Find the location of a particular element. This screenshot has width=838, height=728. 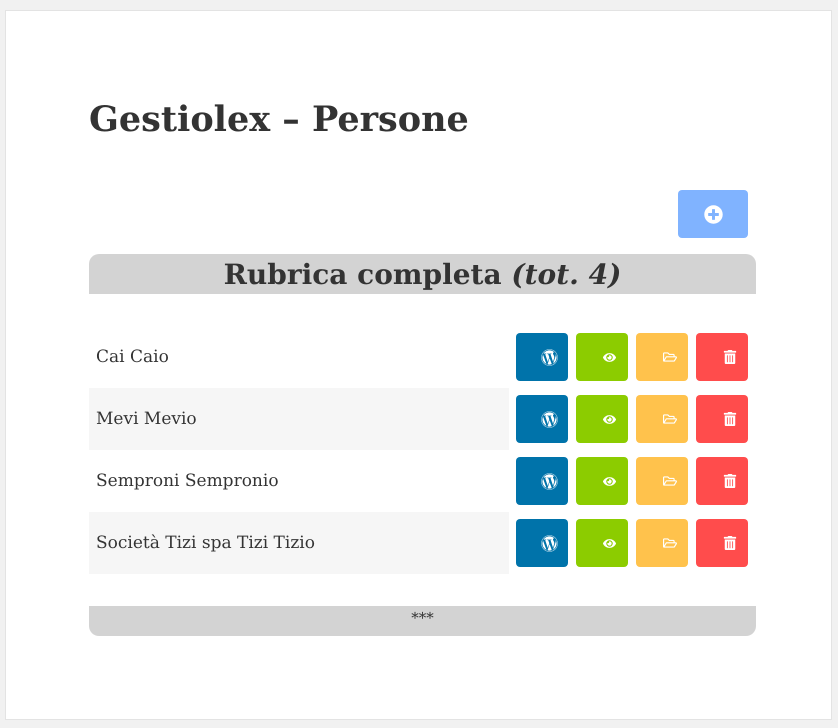

person-name: Società Tizi spa Tizi Tizio is located at coordinates (299, 543).